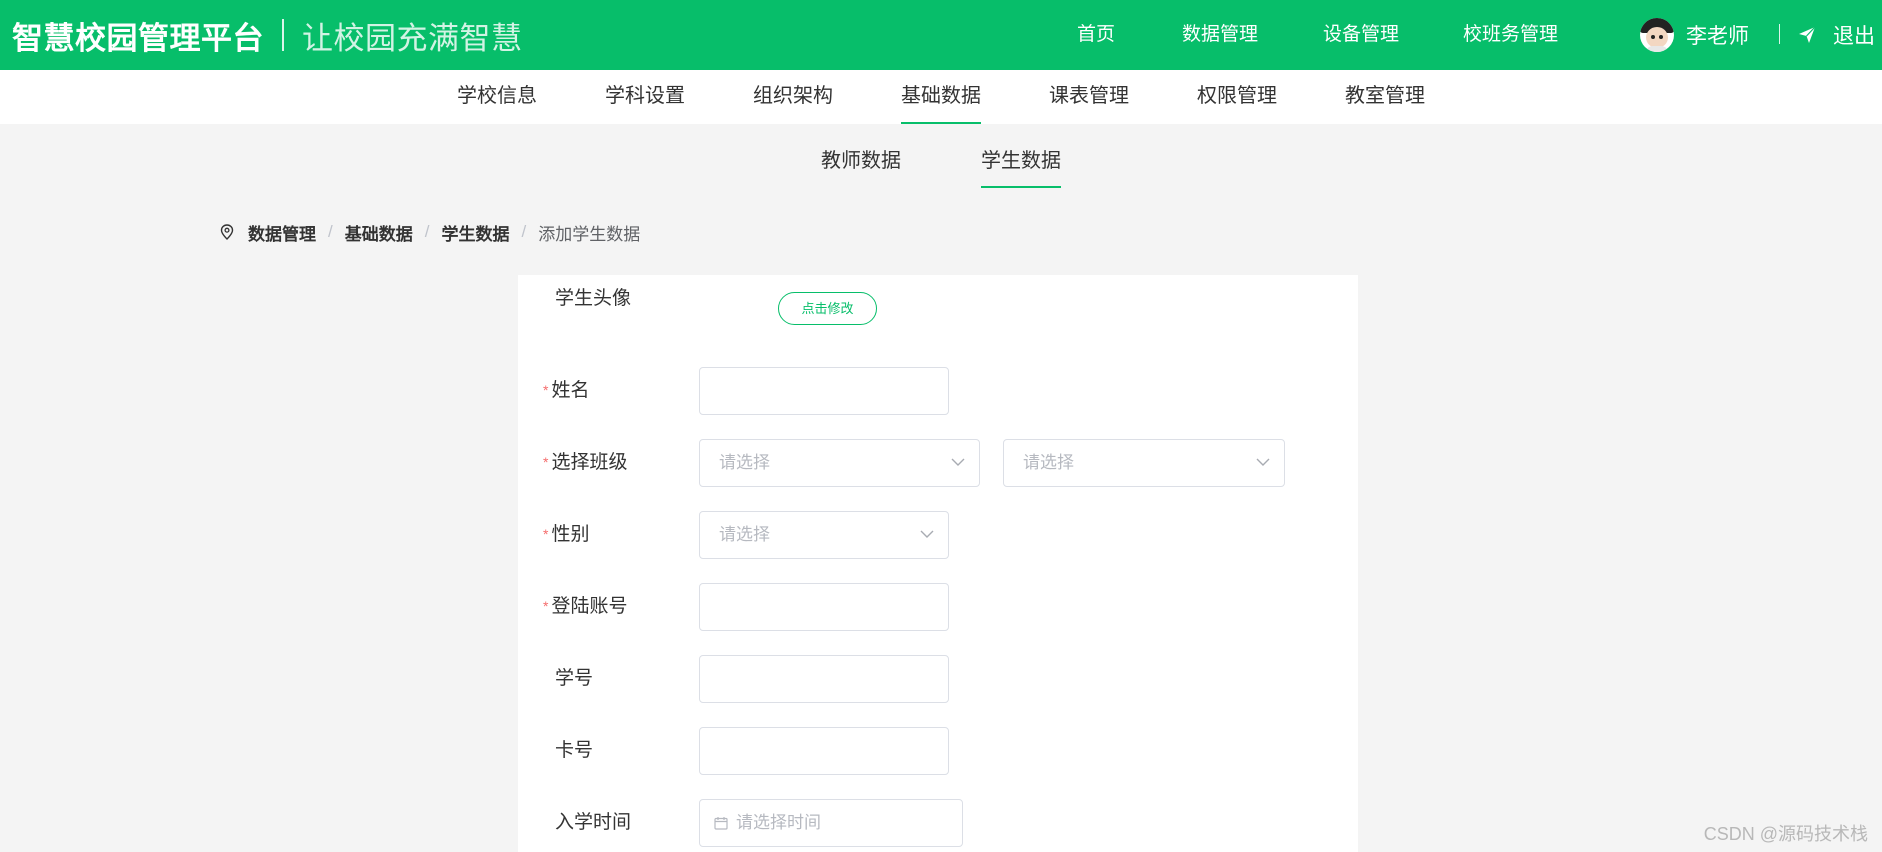 The height and width of the screenshot is (852, 1882). I want to click on gender-label: * 性别, so click(566, 535).